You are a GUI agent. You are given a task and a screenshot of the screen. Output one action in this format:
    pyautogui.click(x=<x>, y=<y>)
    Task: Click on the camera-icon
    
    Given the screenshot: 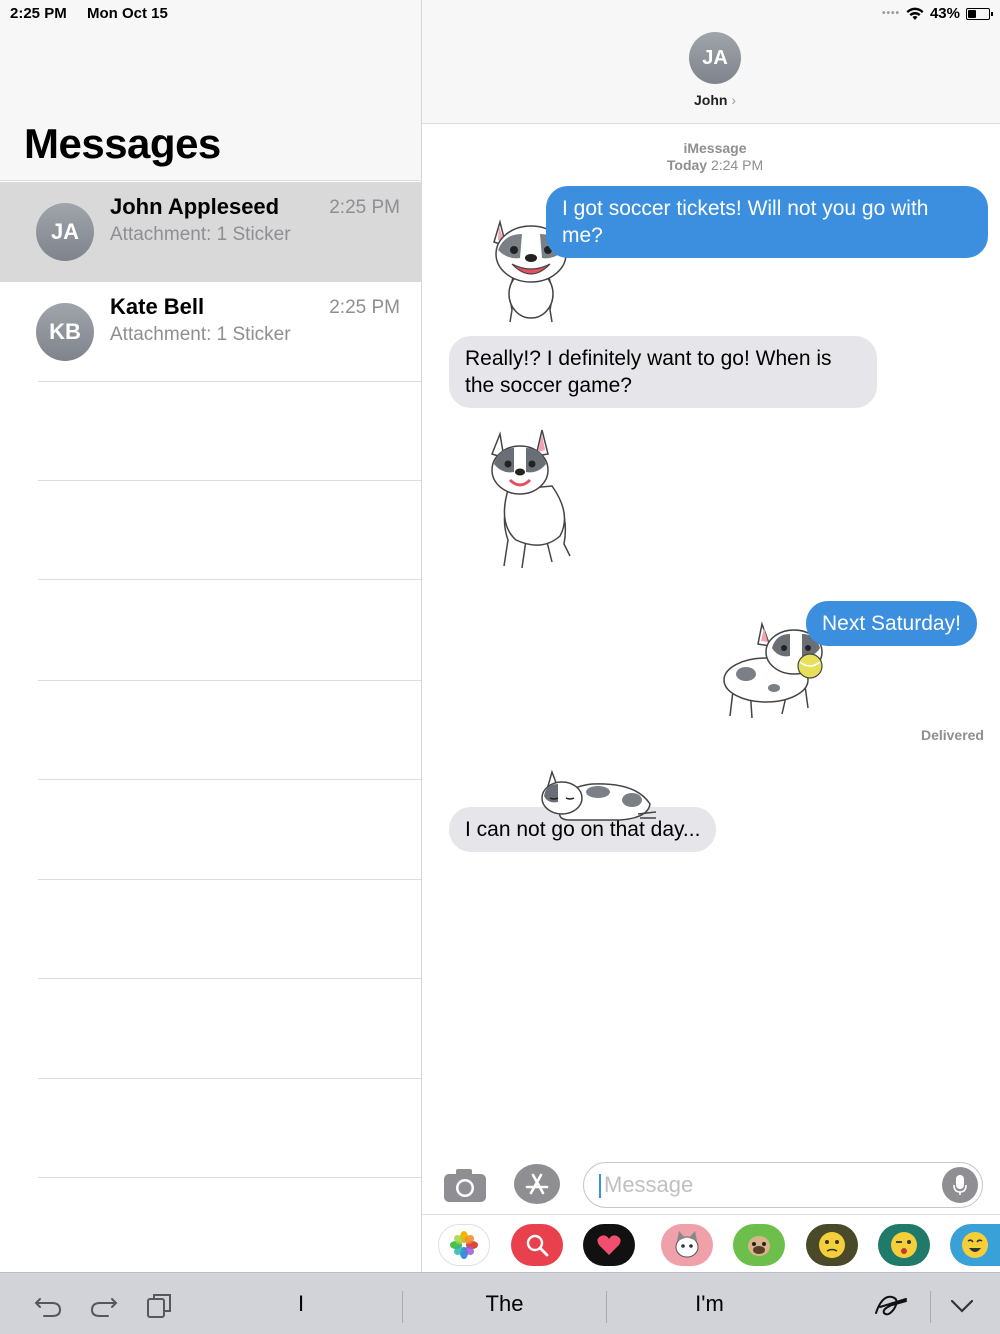 What is the action you would take?
    pyautogui.click(x=465, y=1185)
    